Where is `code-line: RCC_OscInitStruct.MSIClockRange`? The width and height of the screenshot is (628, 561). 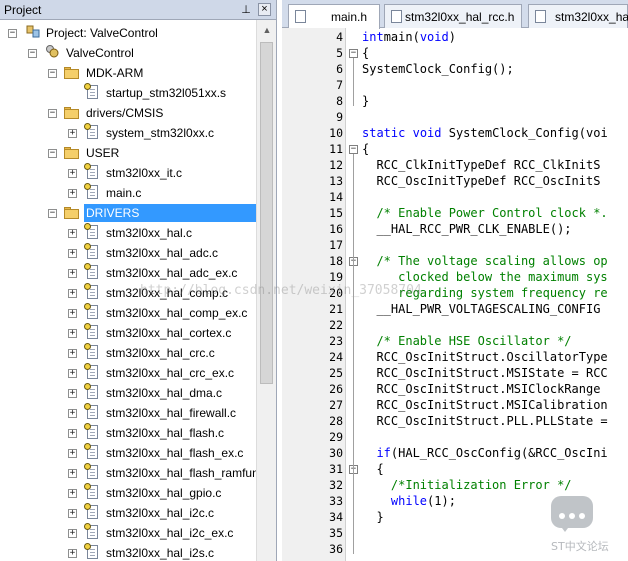
code-line: RCC_OscInitStruct.MSIClockRange is located at coordinates (481, 389).